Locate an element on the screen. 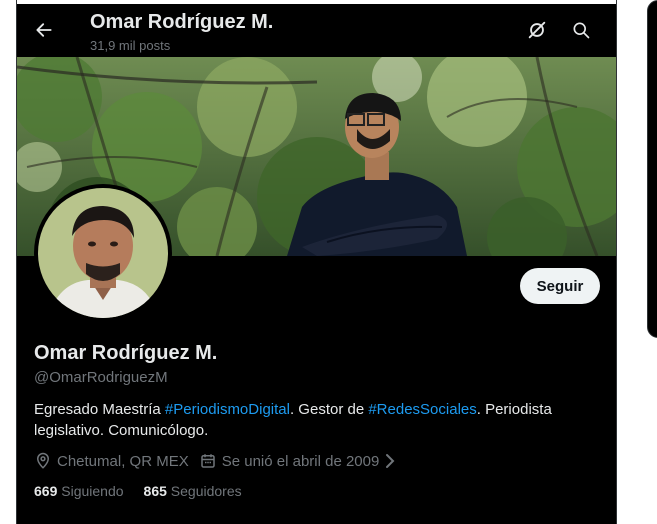 The height and width of the screenshot is (524, 657). join-date-text: Se unió el abril de 2009 is located at coordinates (300, 461).